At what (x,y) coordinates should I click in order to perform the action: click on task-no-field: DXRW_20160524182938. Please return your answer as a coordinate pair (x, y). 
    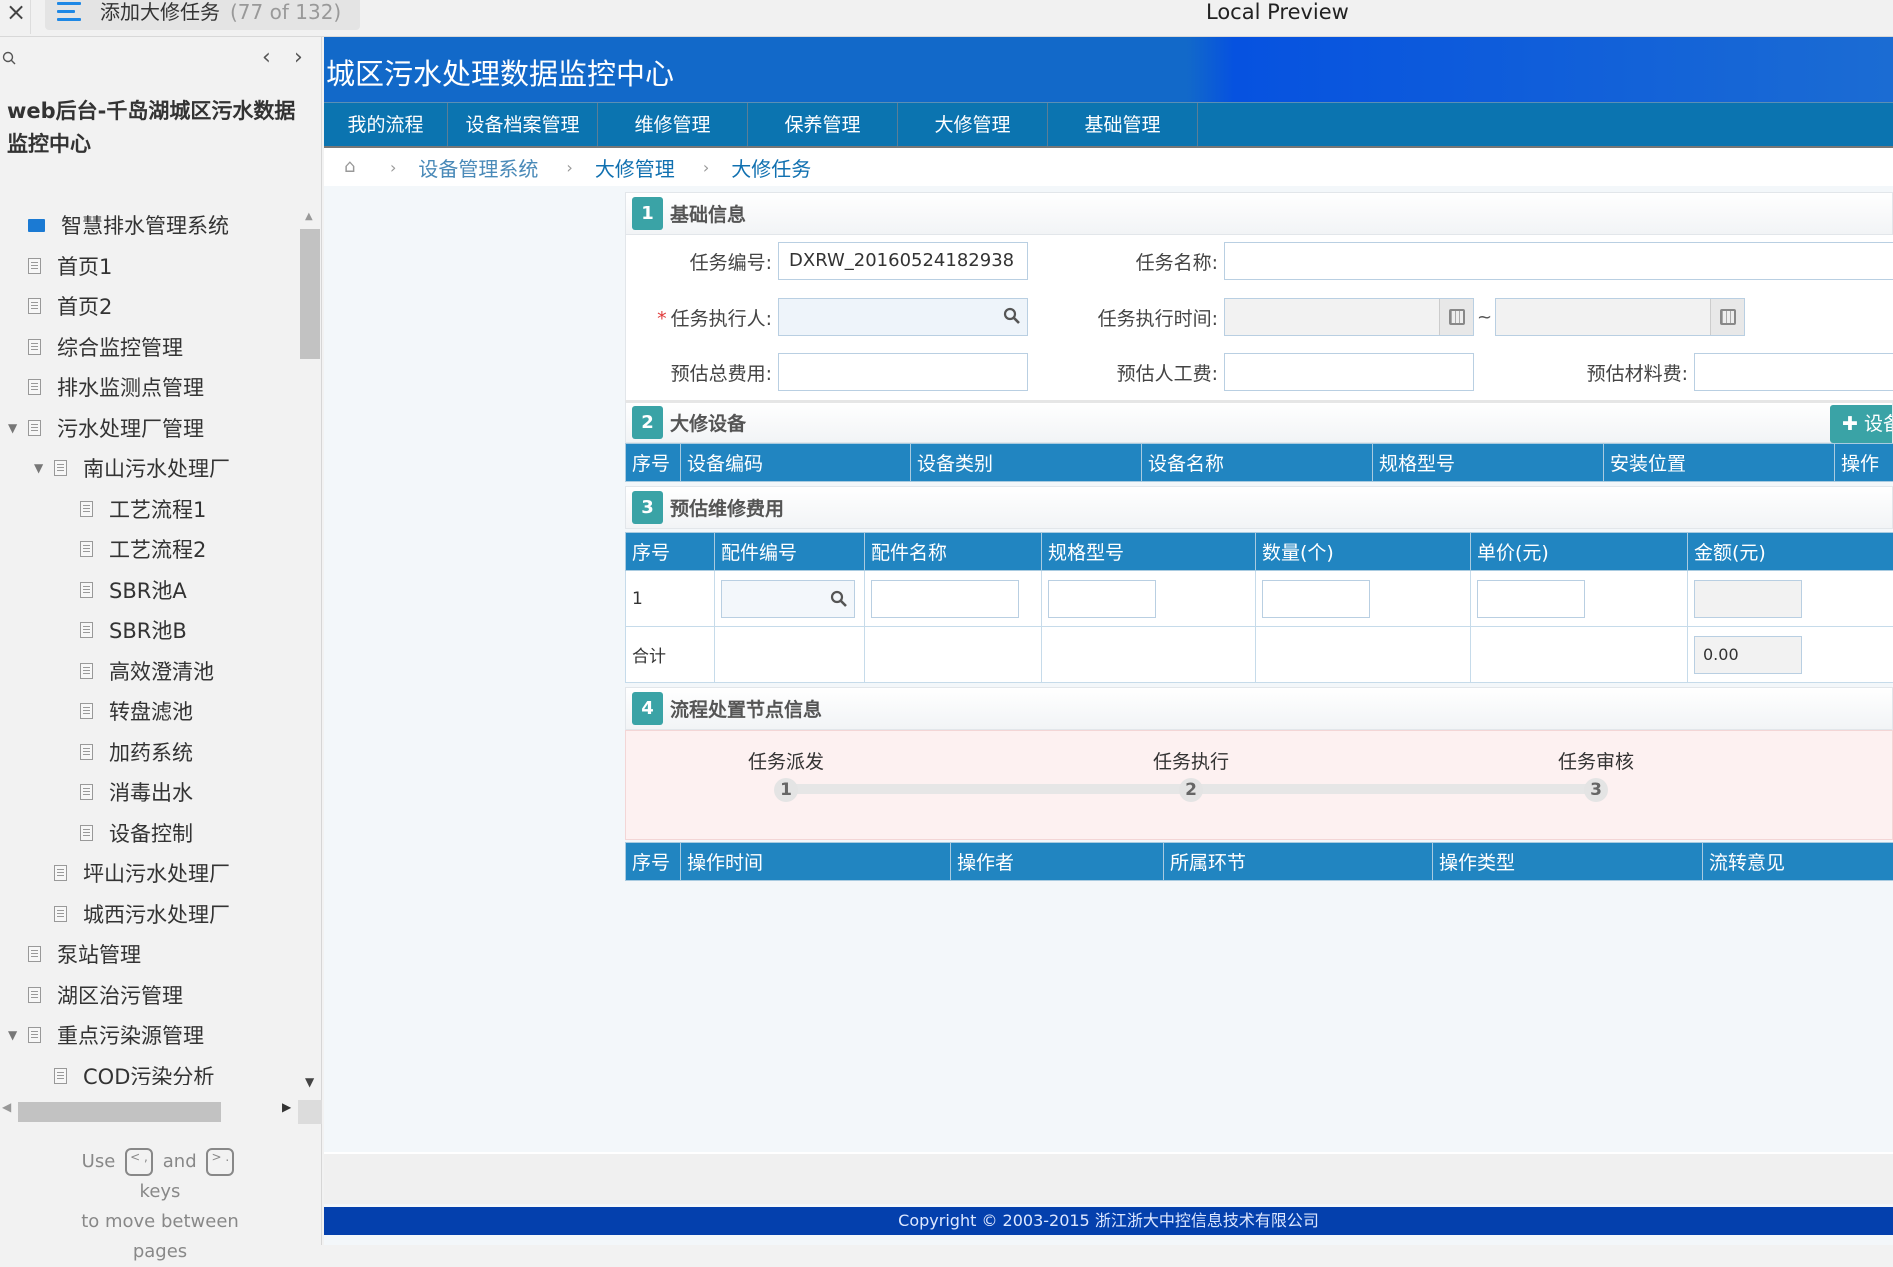
    Looking at the image, I should click on (903, 261).